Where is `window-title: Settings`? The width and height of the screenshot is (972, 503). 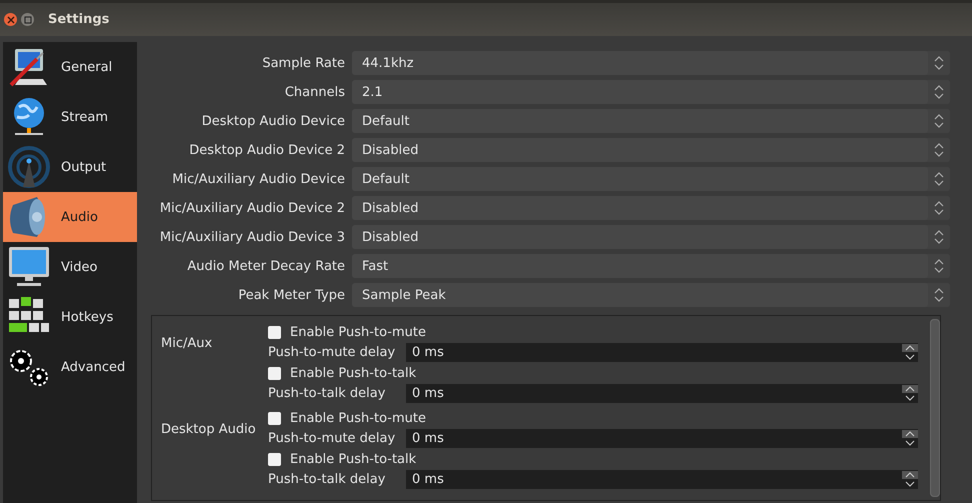
window-title: Settings is located at coordinates (79, 19).